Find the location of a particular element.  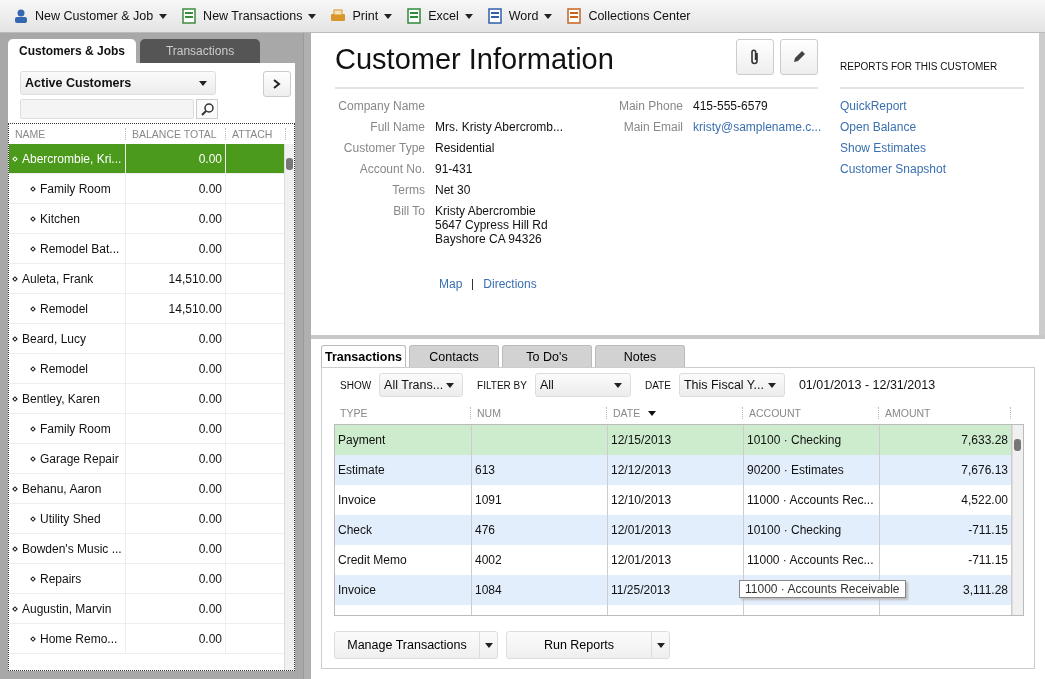

field-label: Account No. is located at coordinates (391, 169).